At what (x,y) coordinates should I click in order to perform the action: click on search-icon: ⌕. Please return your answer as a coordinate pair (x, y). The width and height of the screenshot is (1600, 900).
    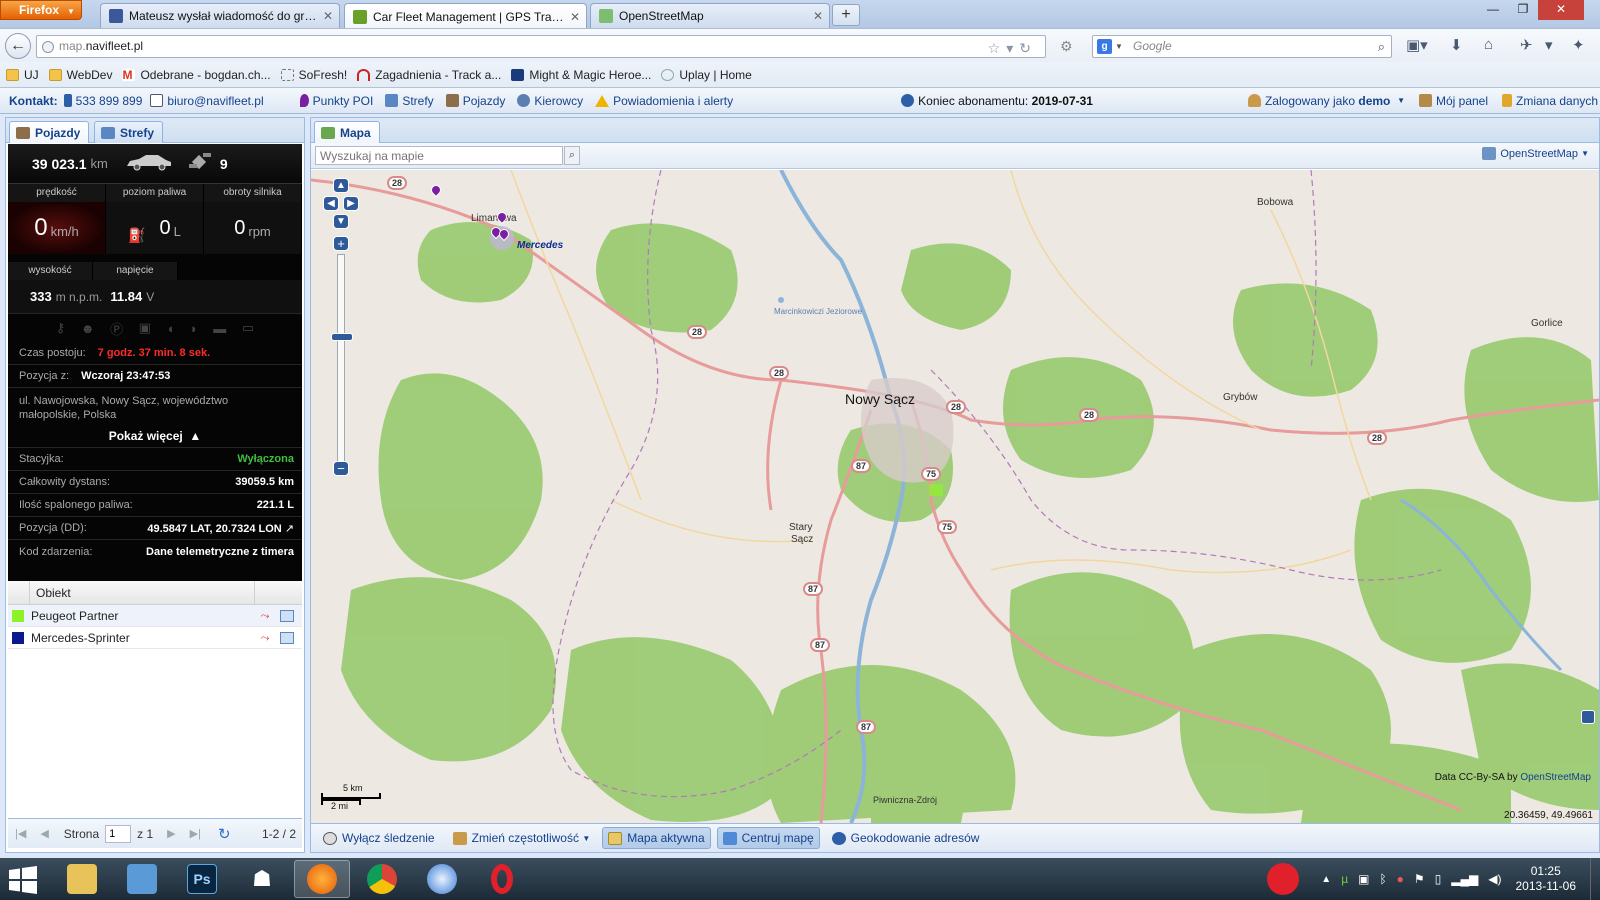
    Looking at the image, I should click on (1381, 46).